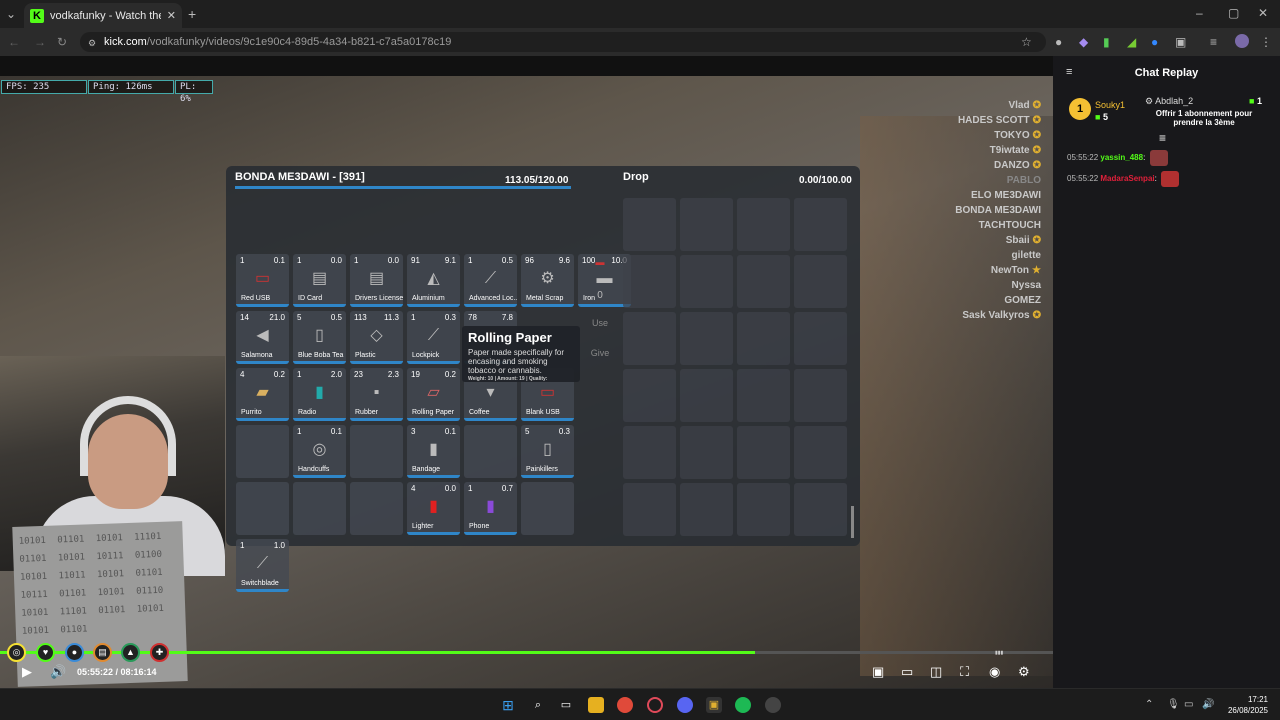 The image size is (1280, 720). I want to click on app-icon, so click(655, 705).